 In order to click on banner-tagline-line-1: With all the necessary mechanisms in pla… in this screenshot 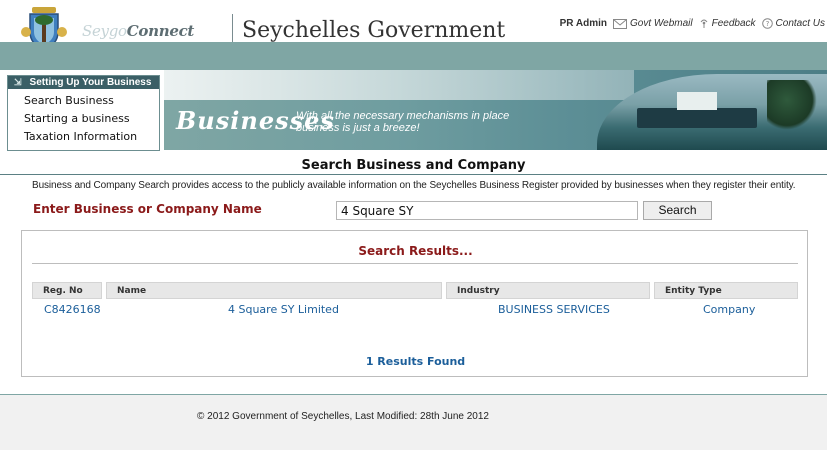, I will do `click(403, 116)`.